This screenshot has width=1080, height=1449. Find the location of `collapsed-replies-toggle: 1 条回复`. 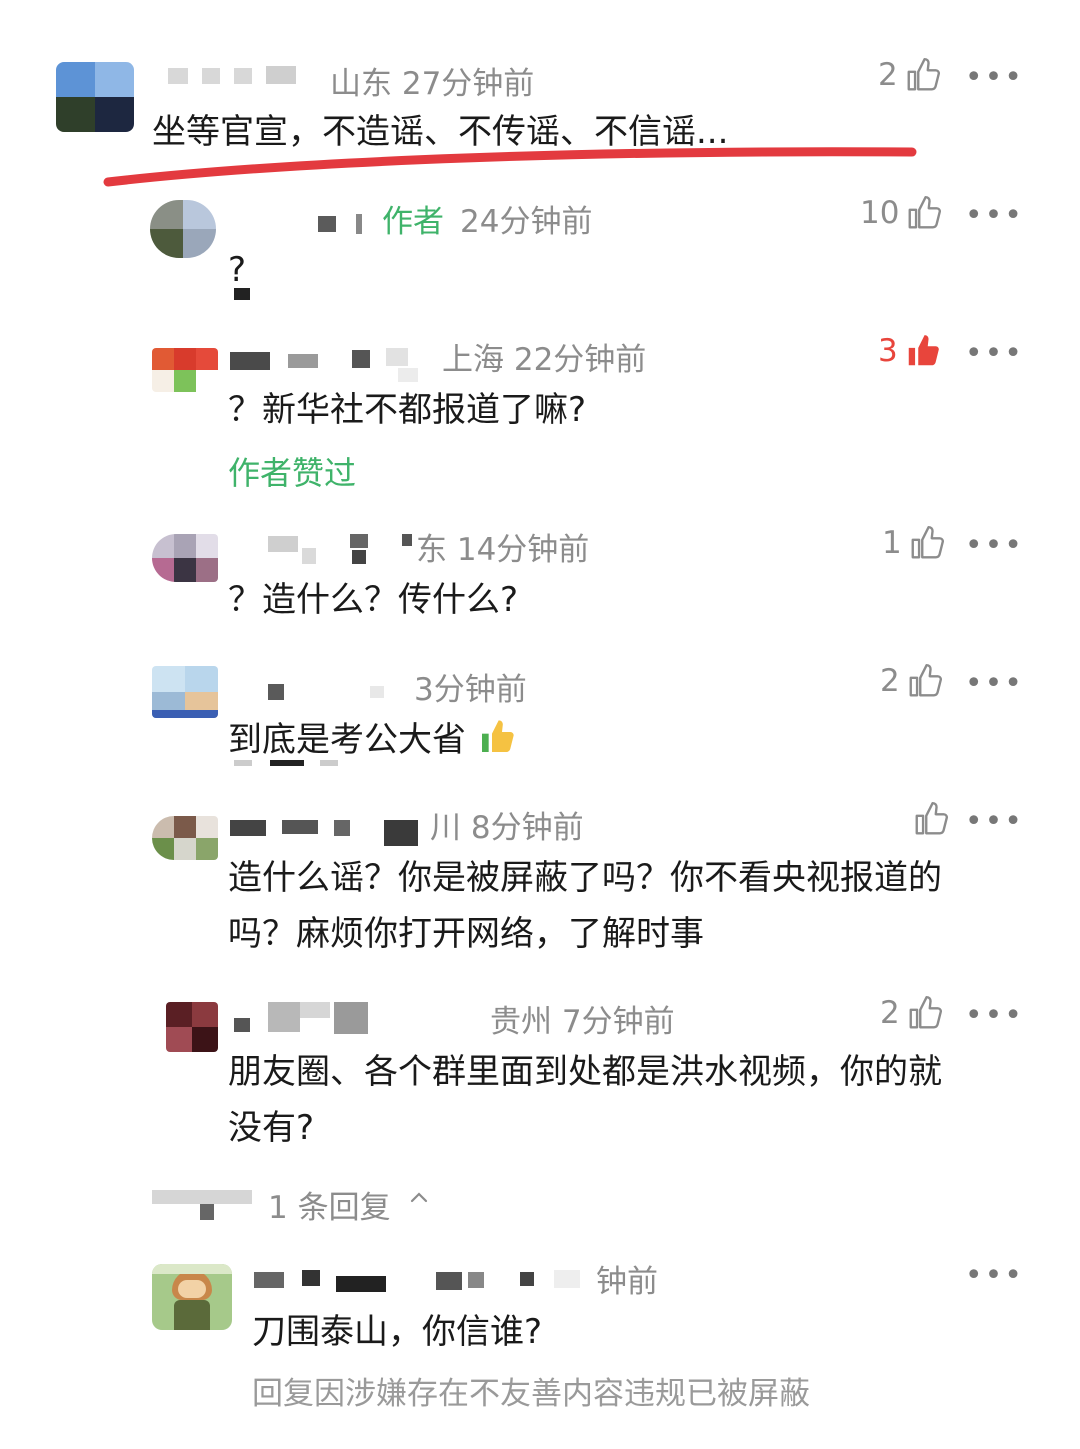

collapsed-replies-toggle: 1 条回复 is located at coordinates (302, 1203).